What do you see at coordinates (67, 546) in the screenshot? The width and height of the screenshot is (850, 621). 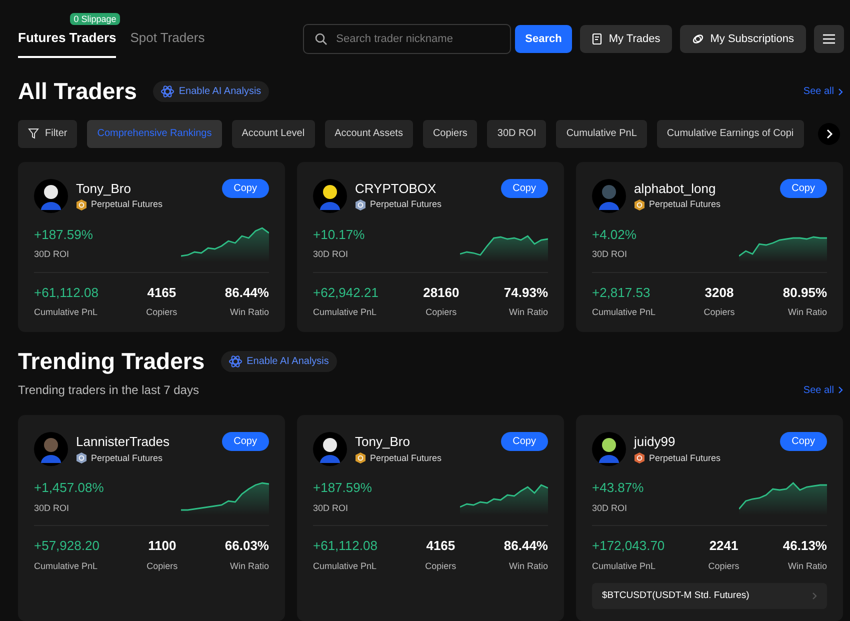 I see `stat-value: +57,928.20` at bounding box center [67, 546].